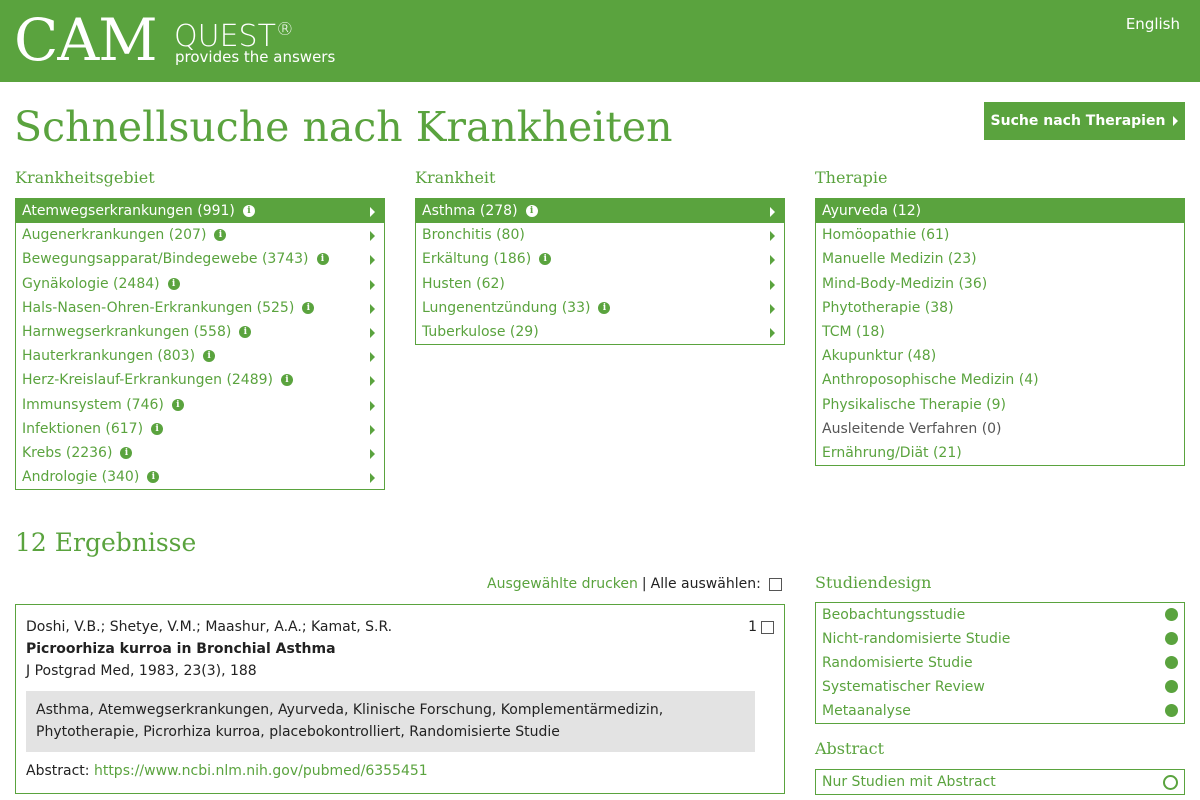 This screenshot has width=1200, height=800. What do you see at coordinates (158, 307) in the screenshot?
I see `krankheitsgebiet-item-label: Hals-Nasen-Ohren-Erkrankungen (525)` at bounding box center [158, 307].